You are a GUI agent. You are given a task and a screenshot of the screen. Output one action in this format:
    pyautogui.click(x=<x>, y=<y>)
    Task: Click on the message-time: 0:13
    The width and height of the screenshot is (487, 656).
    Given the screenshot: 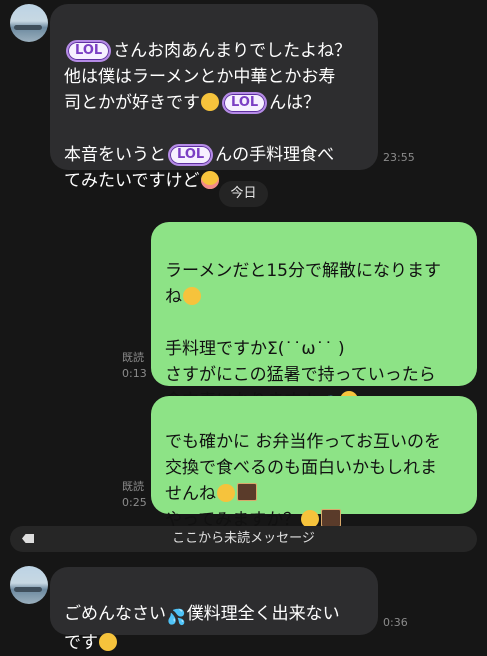 What is the action you would take?
    pyautogui.click(x=134, y=373)
    